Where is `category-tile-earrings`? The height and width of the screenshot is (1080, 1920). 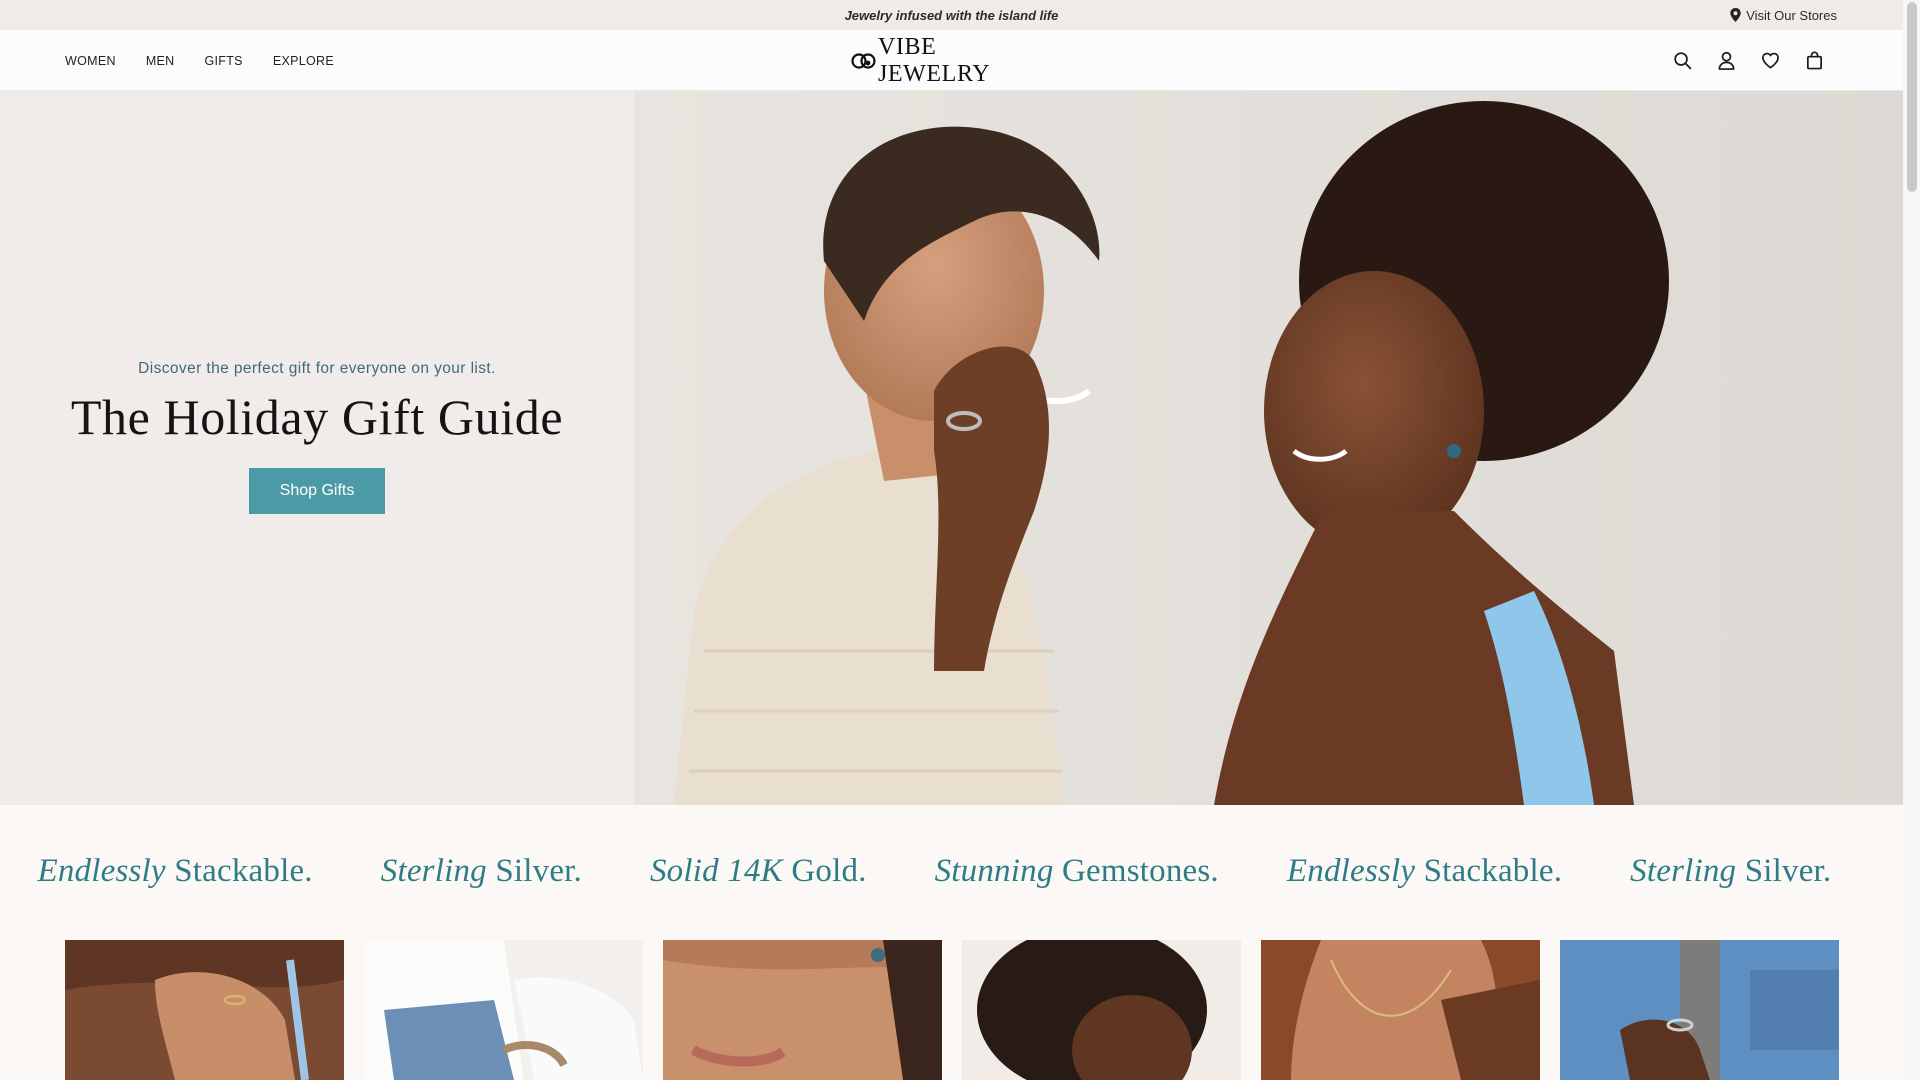
category-tile-earrings is located at coordinates (802, 1010).